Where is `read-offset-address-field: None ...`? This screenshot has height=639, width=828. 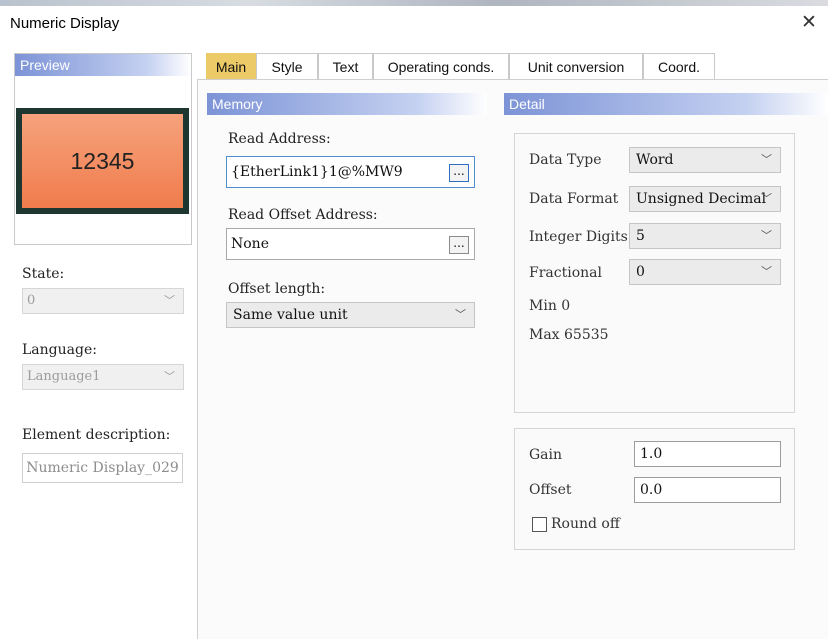 read-offset-address-field: None ... is located at coordinates (350, 244).